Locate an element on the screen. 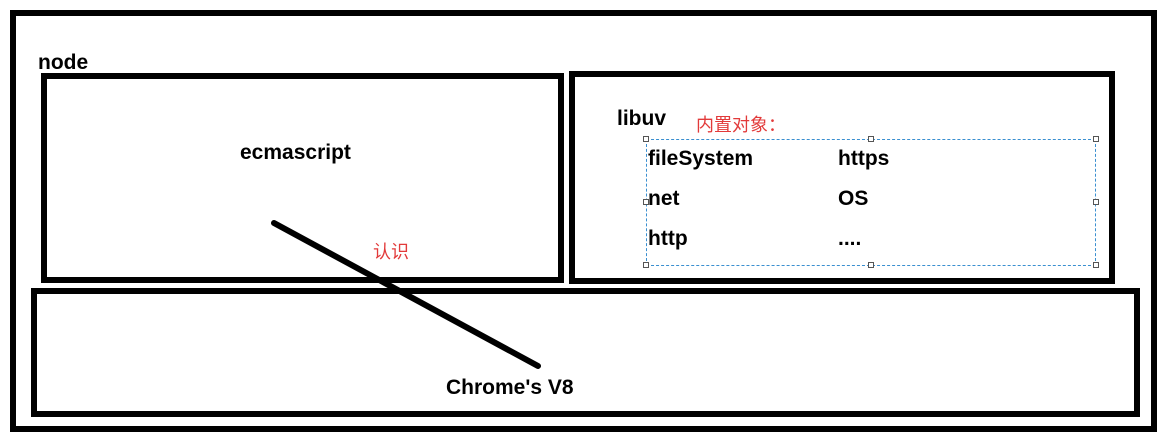 The height and width of the screenshot is (440, 1172). builtin-objects-annotation: 内置对象： is located at coordinates (741, 125).